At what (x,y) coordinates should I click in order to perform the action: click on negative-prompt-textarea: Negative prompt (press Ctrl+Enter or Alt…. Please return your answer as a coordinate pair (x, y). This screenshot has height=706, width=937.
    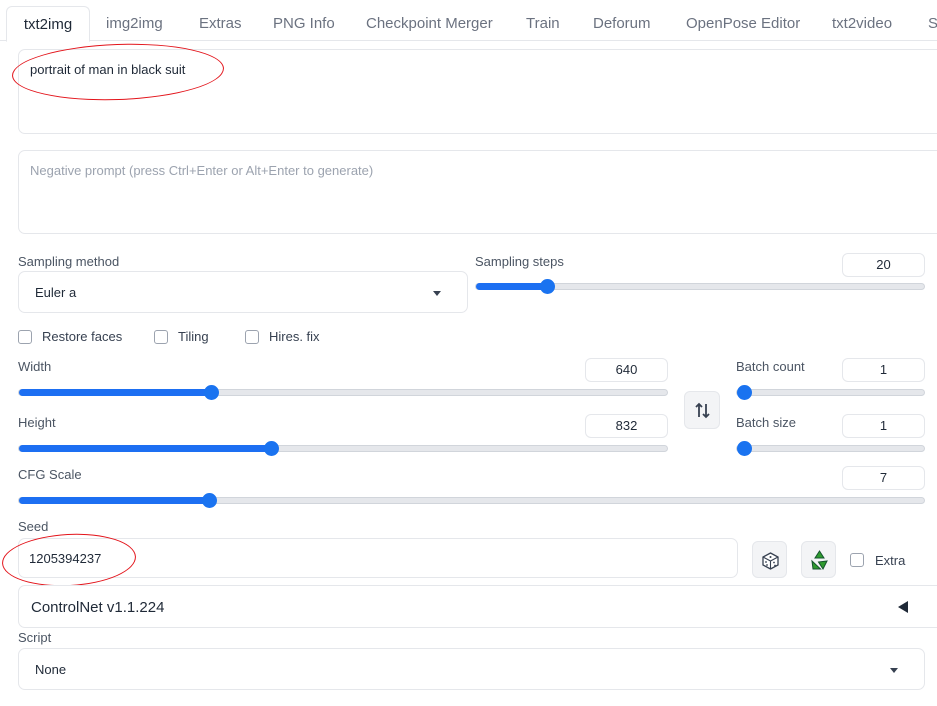
    Looking at the image, I should click on (477, 192).